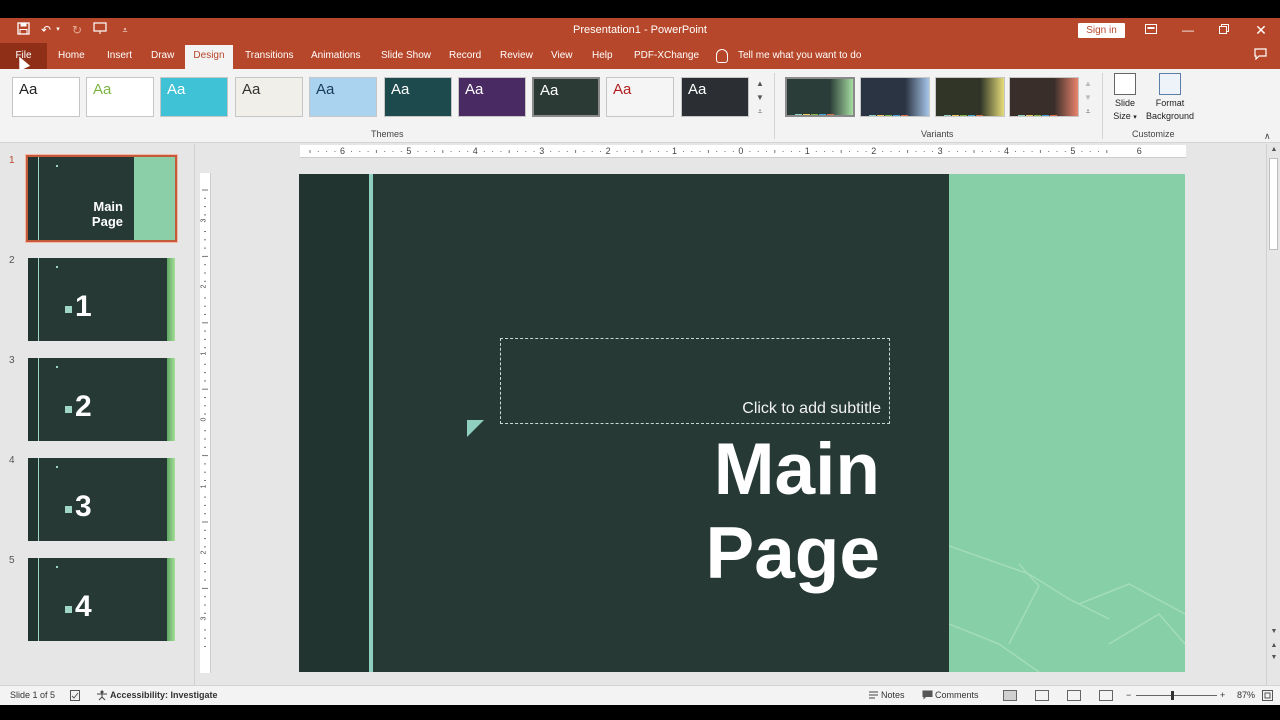  What do you see at coordinates (1224, 30) in the screenshot?
I see `restore-icon` at bounding box center [1224, 30].